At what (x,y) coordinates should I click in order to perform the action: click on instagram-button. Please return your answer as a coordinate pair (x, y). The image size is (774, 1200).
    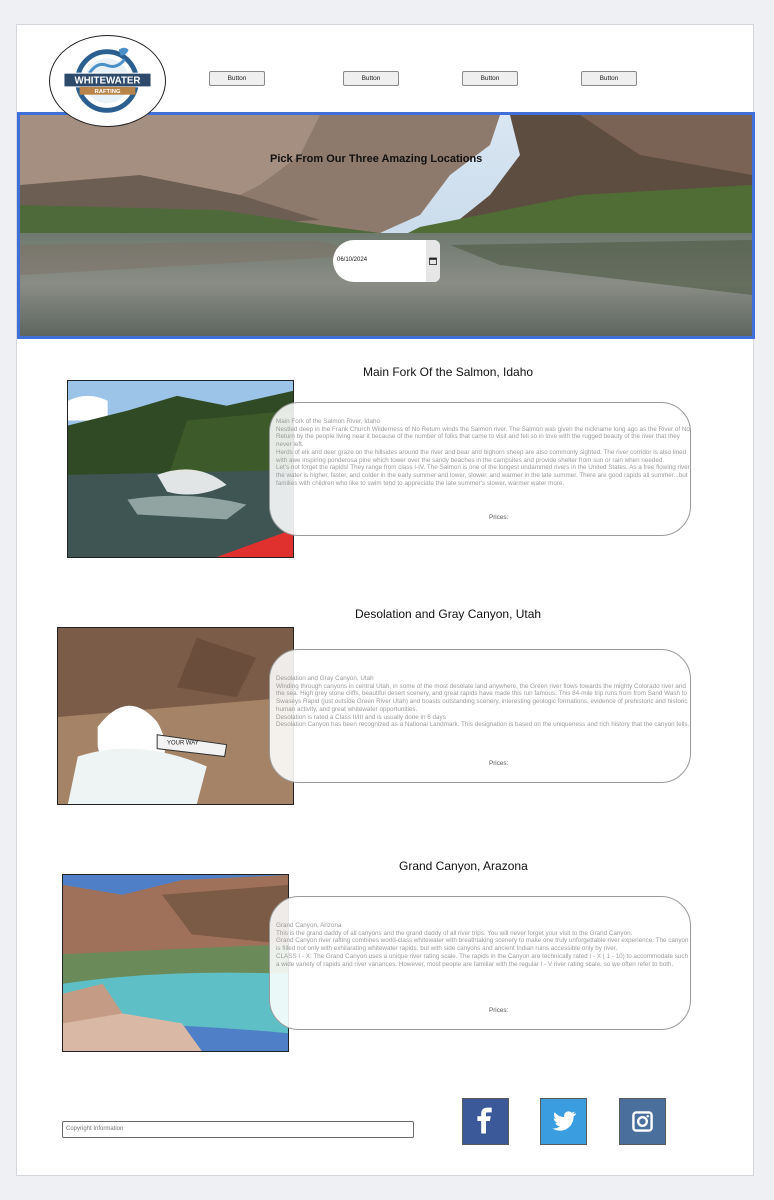
    Looking at the image, I should click on (642, 1121).